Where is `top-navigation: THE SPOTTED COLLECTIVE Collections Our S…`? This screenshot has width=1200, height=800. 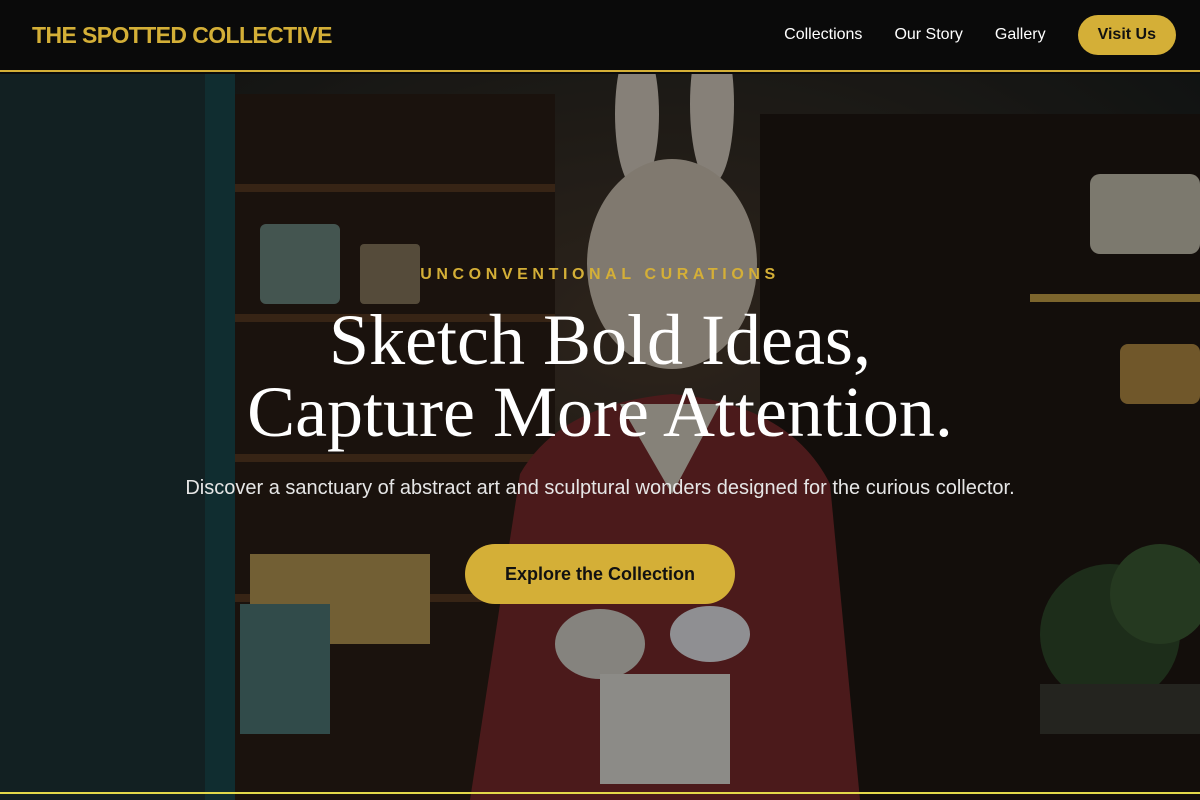 top-navigation: THE SPOTTED COLLECTIVE Collections Our S… is located at coordinates (600, 36).